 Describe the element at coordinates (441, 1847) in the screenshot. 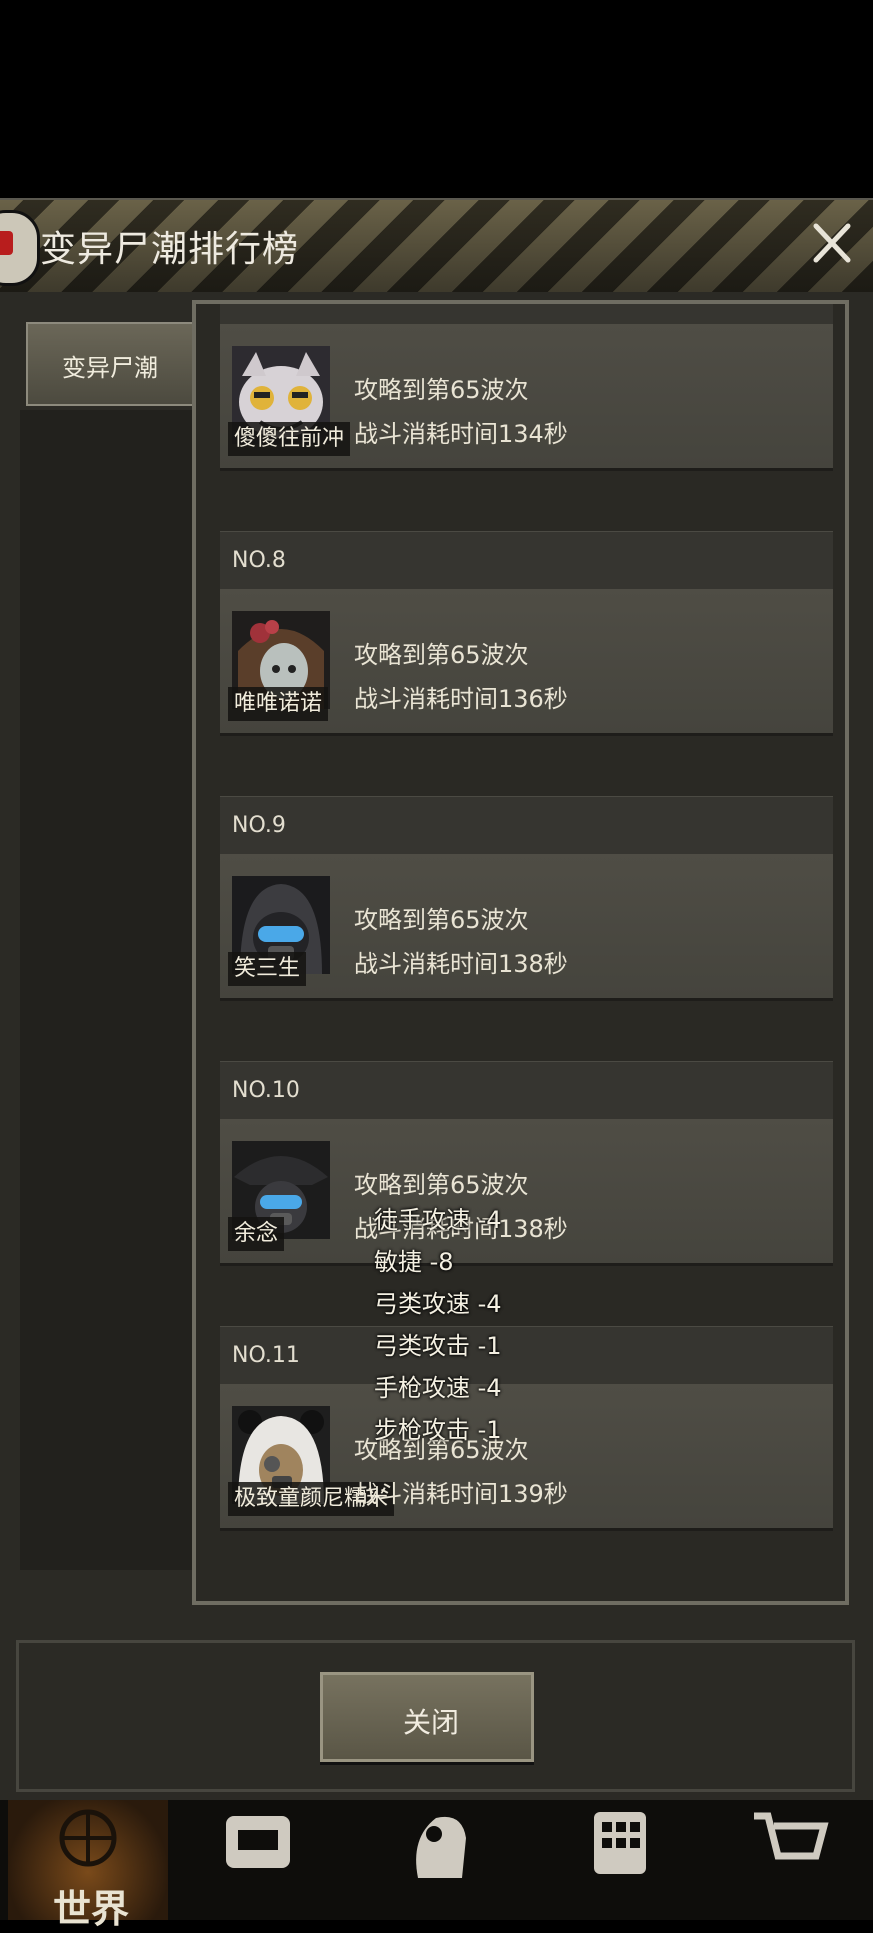

I see `head-gear-icon` at that location.